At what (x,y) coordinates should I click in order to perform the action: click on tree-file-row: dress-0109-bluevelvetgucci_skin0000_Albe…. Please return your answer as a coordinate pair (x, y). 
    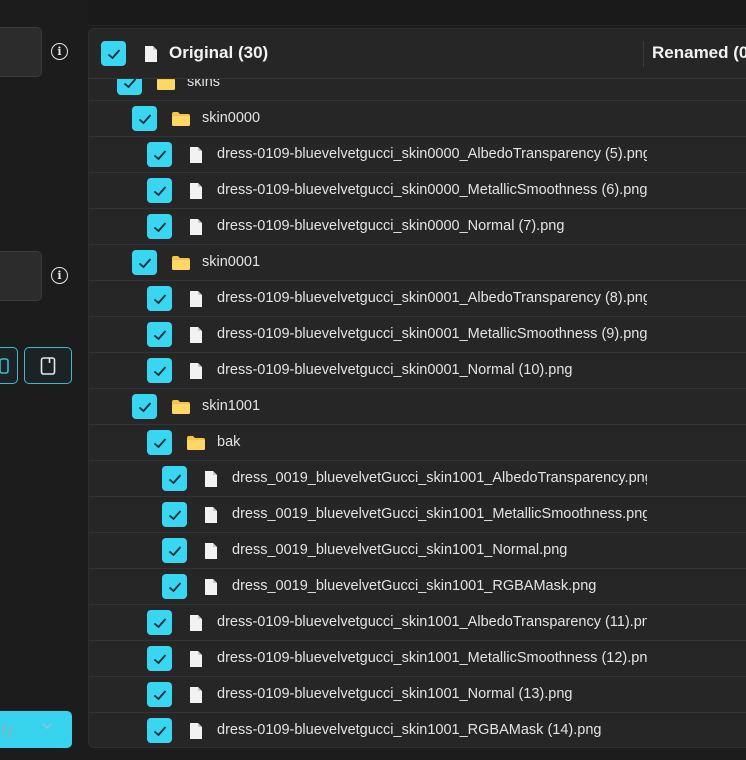
    Looking at the image, I should click on (417, 155).